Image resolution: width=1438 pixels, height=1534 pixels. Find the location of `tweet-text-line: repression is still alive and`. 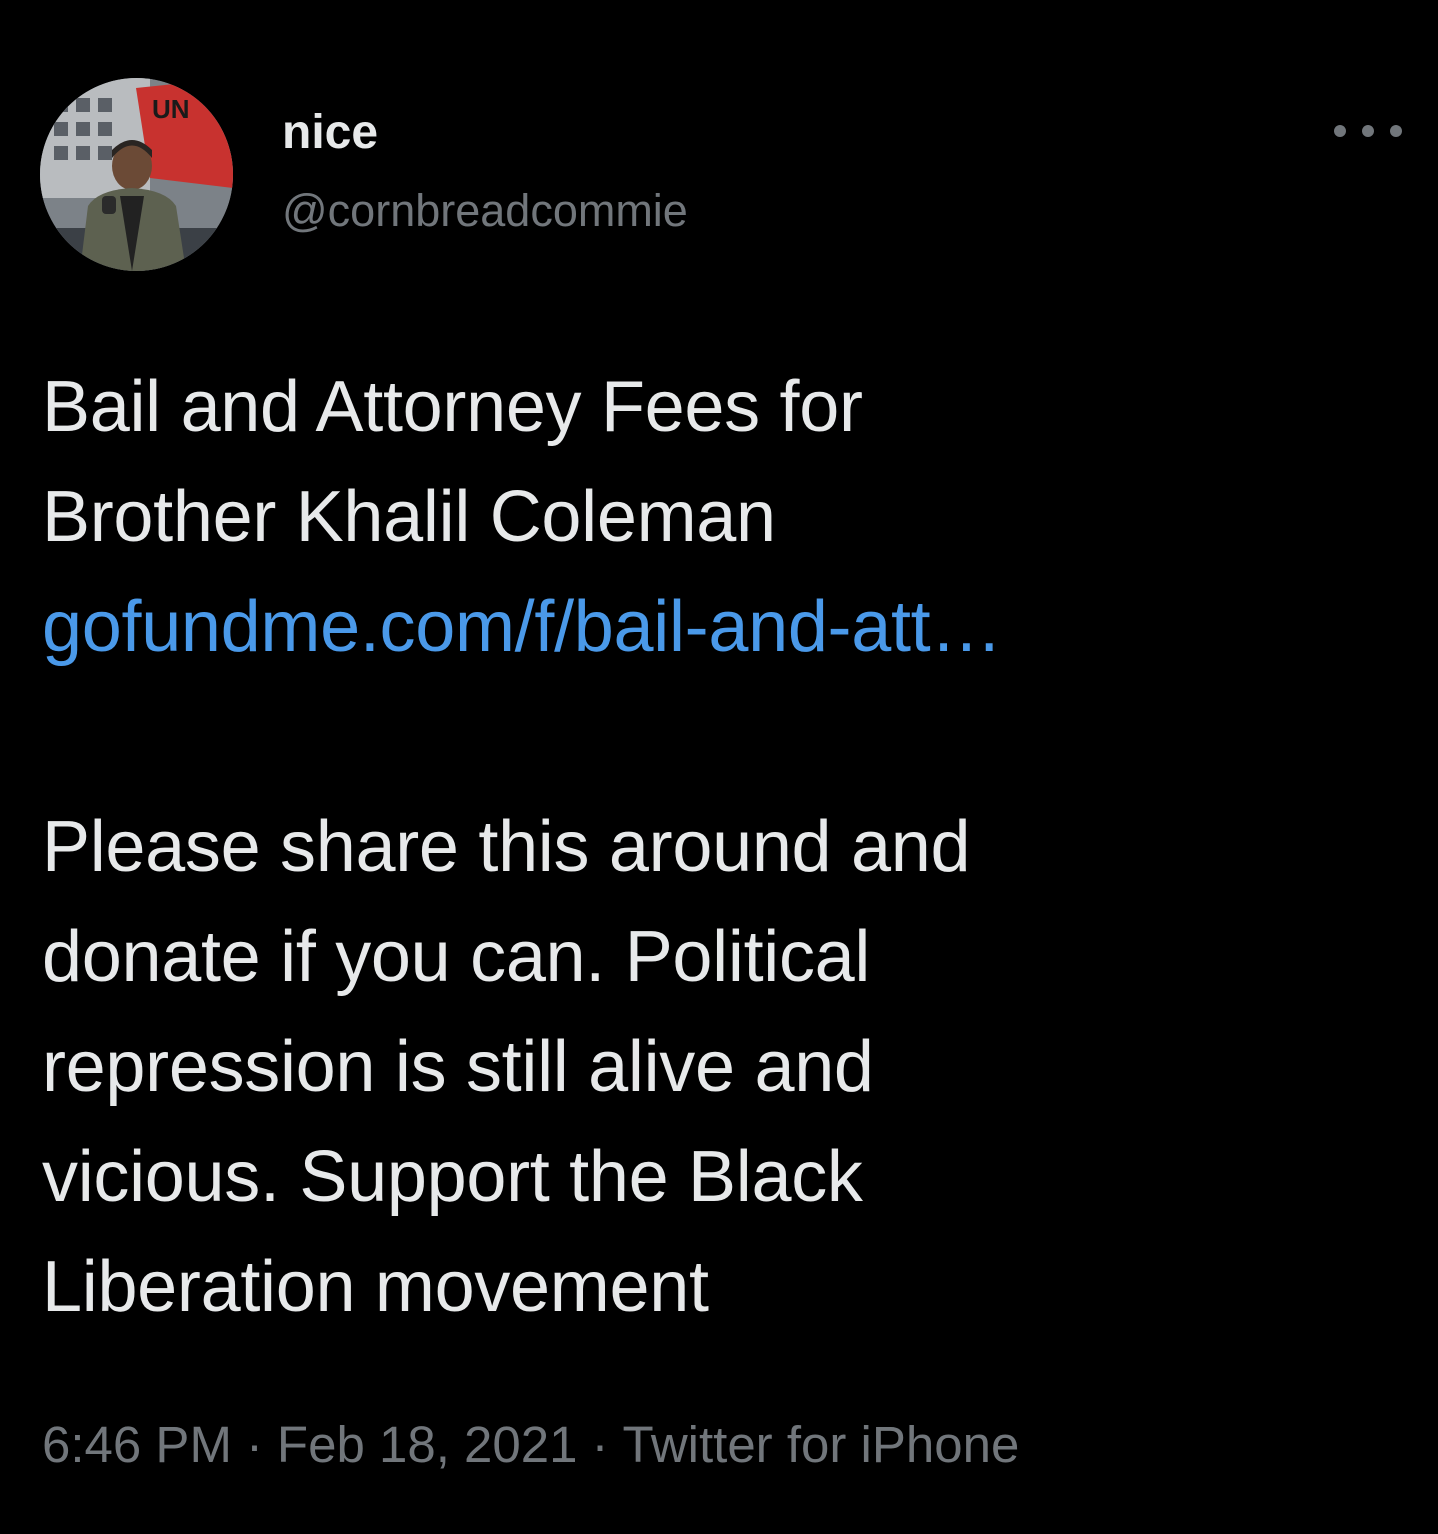

tweet-text-line: repression is still alive and is located at coordinates (458, 1067).